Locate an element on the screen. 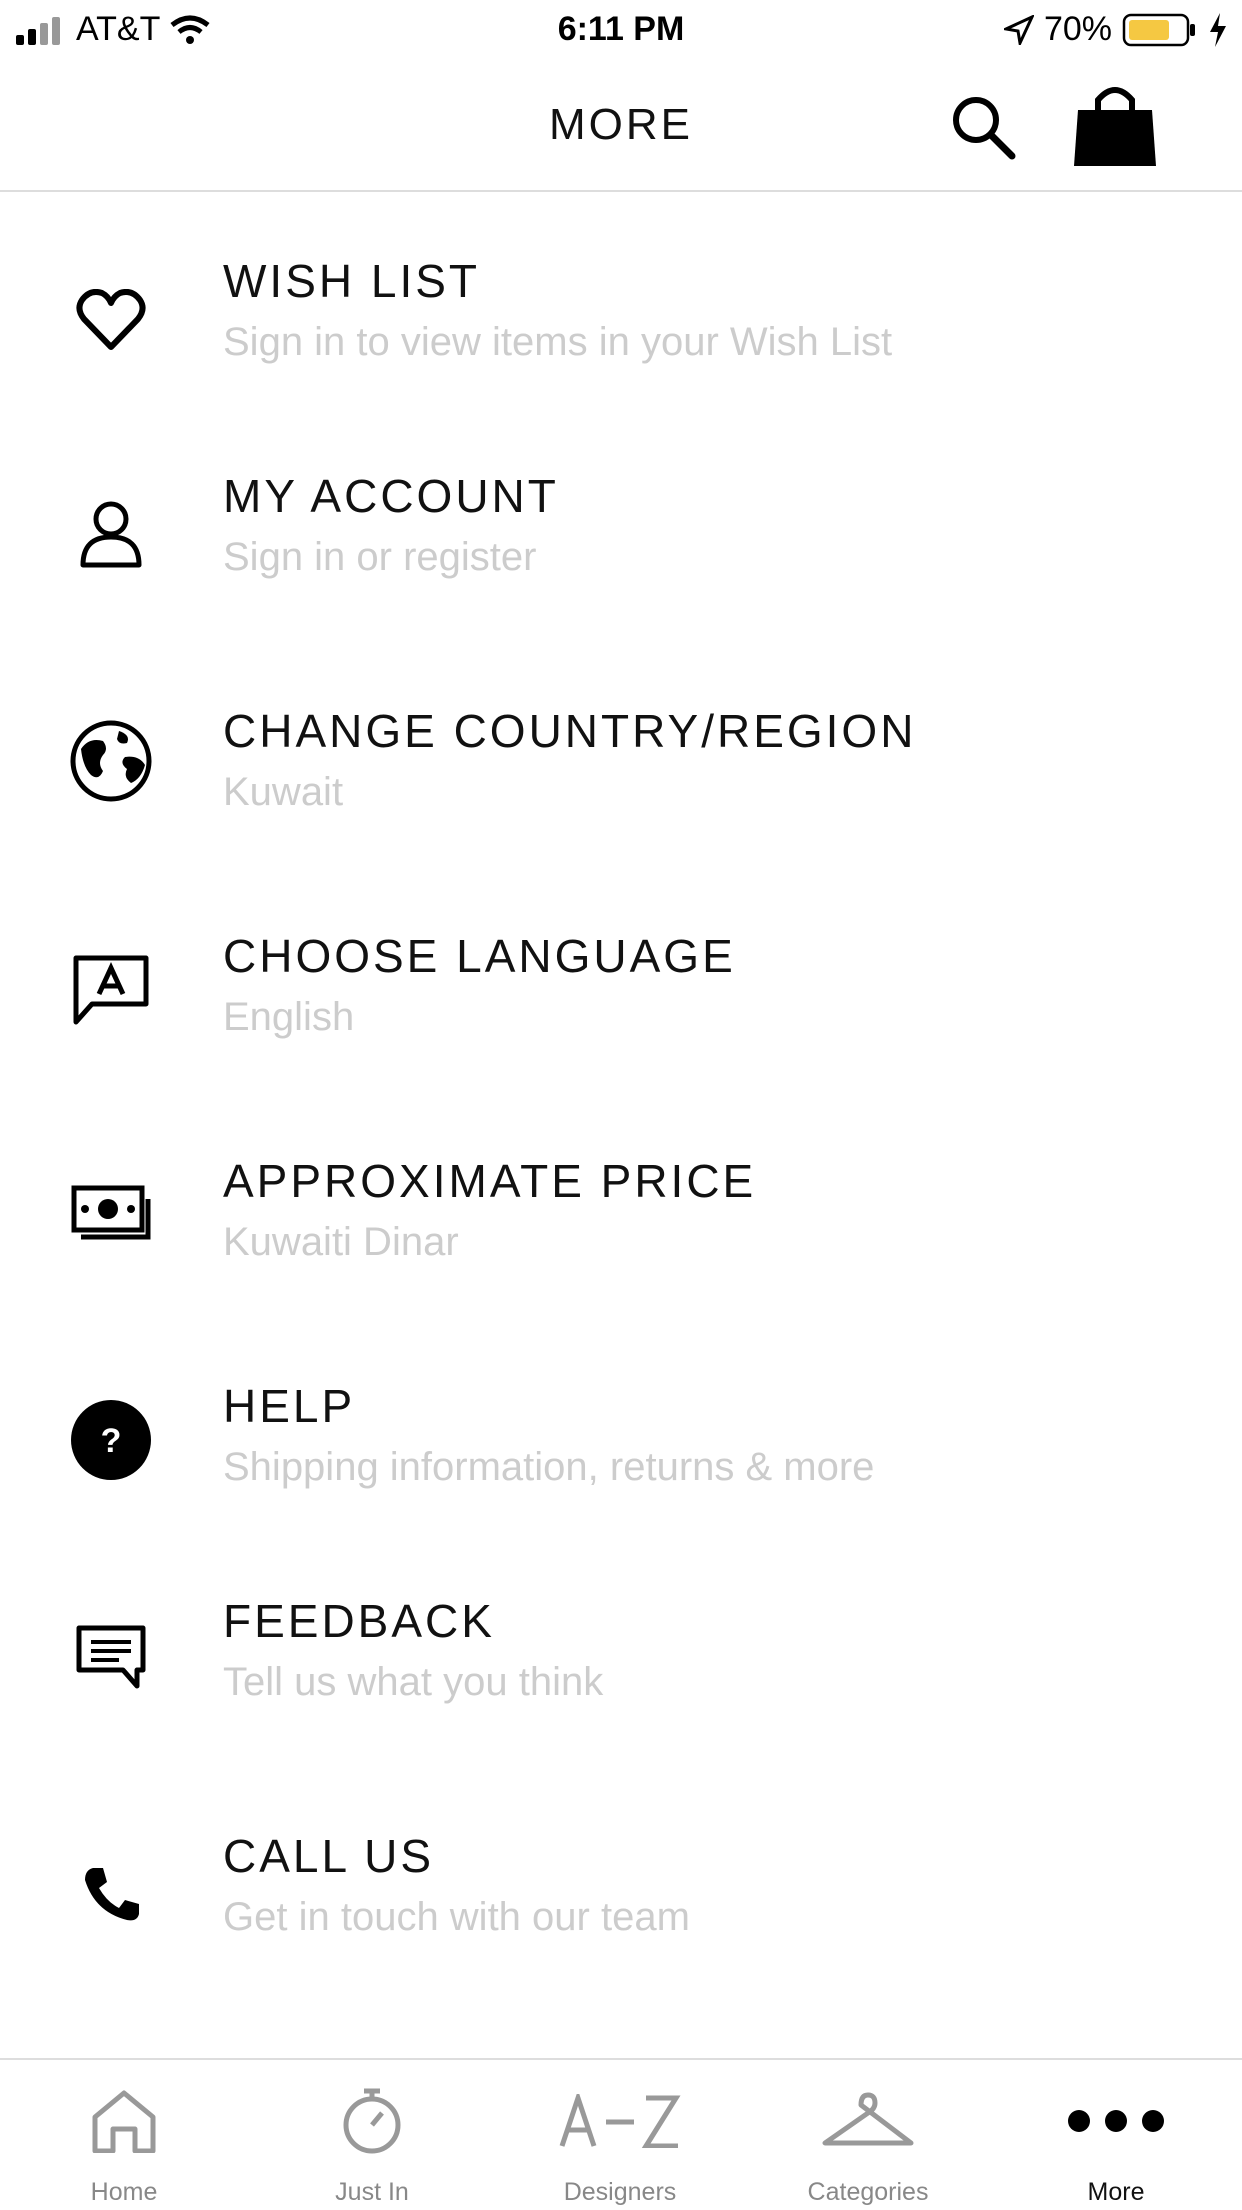 The height and width of the screenshot is (2210, 1242). menu-item-title: CHOOSE LANGUAGE is located at coordinates (479, 956).